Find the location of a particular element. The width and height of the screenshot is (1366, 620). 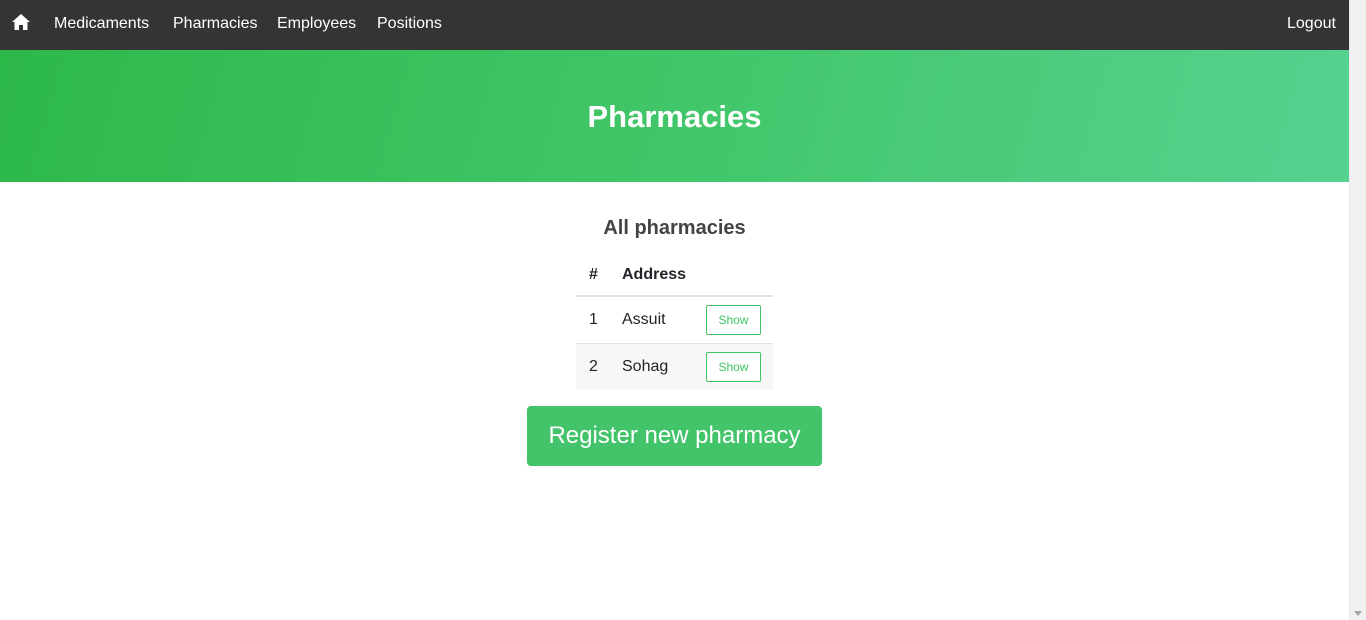

pharmacies-table: # Address 1 Assuit Show 2 Sohag Show is located at coordinates (674, 322).